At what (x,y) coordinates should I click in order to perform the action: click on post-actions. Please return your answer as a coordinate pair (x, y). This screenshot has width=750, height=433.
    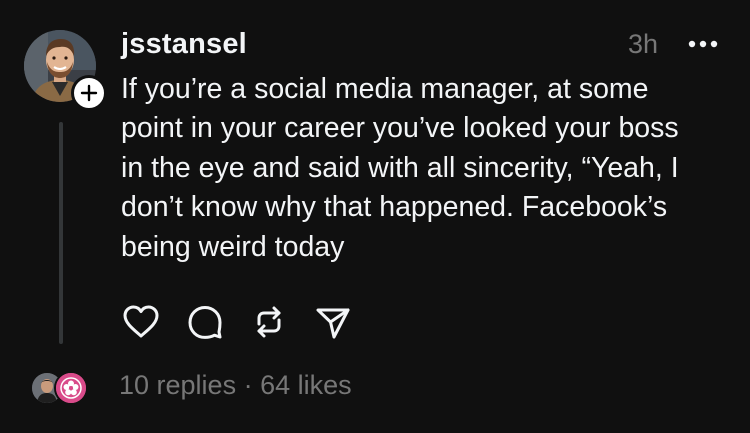
    Looking at the image, I should click on (247, 322).